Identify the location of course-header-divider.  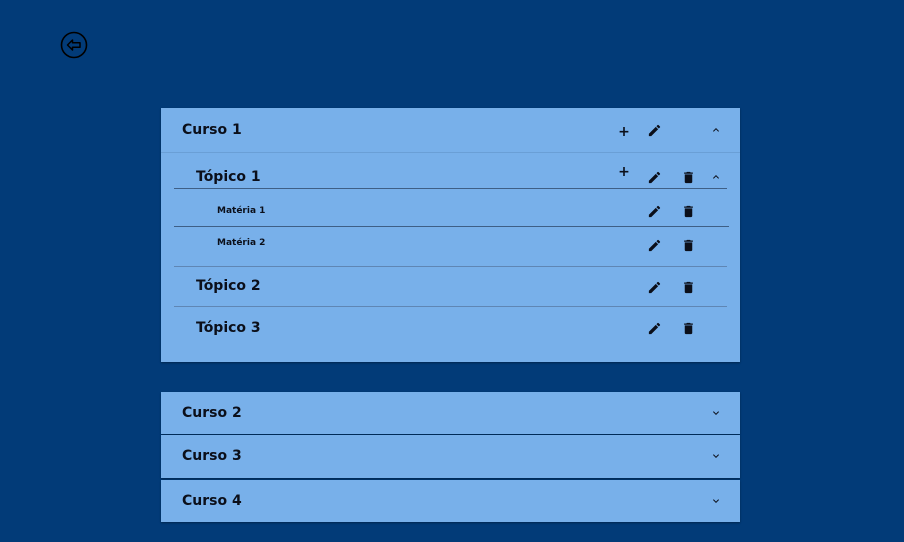
(450, 152).